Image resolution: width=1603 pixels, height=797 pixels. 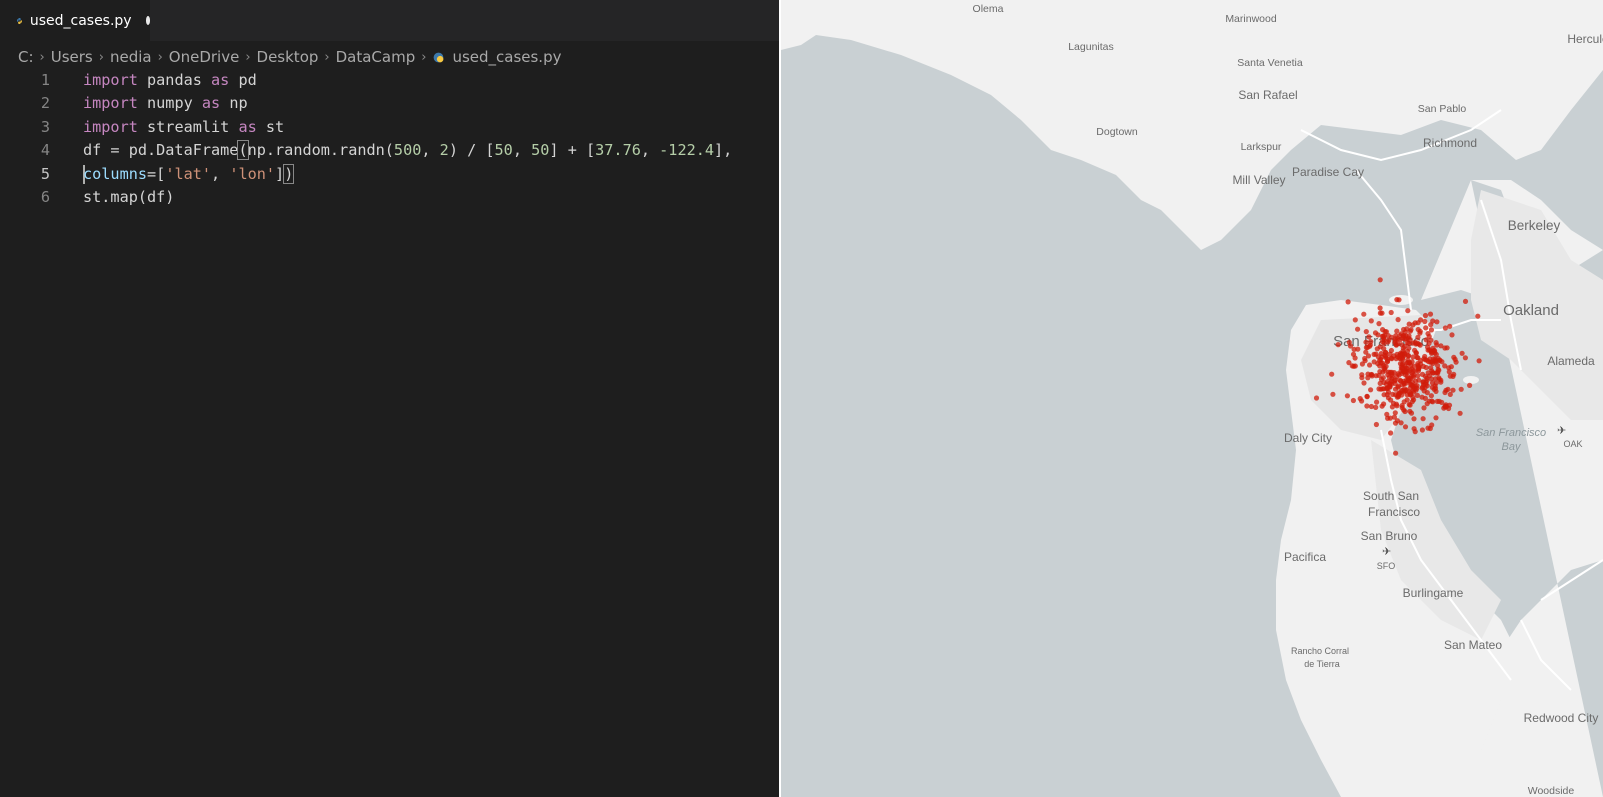 What do you see at coordinates (1267, 95) in the screenshot?
I see `map-place-label: San Rafael` at bounding box center [1267, 95].